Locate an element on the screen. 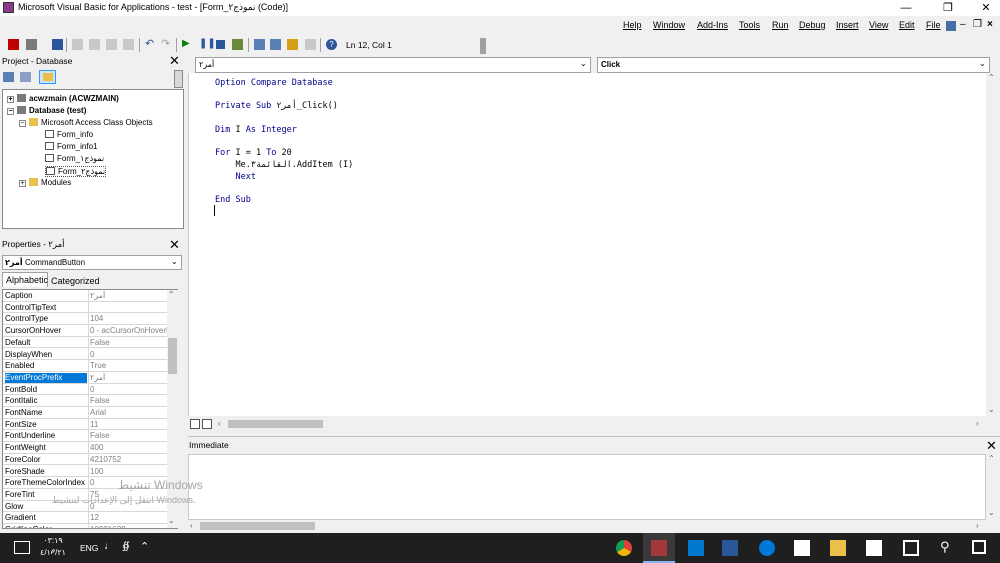  property-row: ForeColor 4210752 is located at coordinates (85, 459).